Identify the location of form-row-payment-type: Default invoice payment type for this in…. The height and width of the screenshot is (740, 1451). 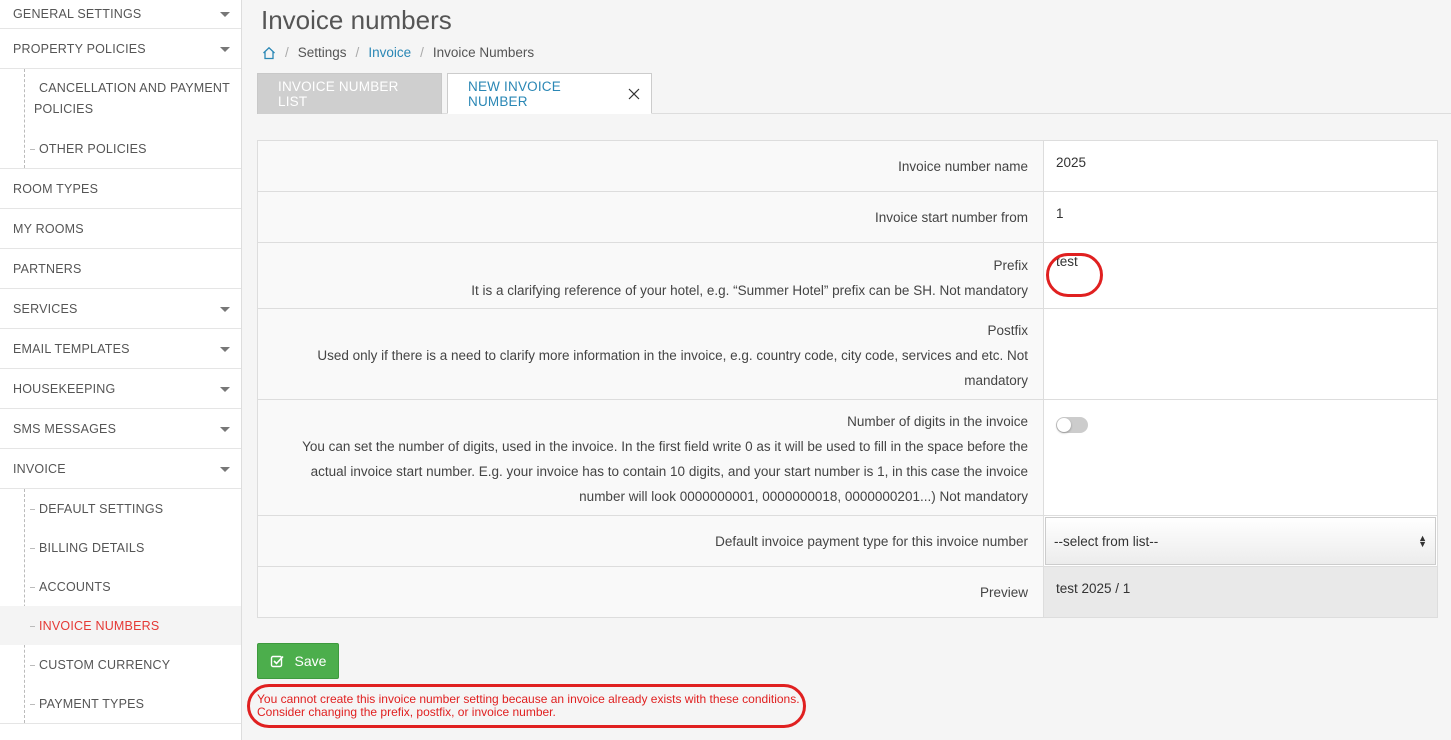
(847, 541).